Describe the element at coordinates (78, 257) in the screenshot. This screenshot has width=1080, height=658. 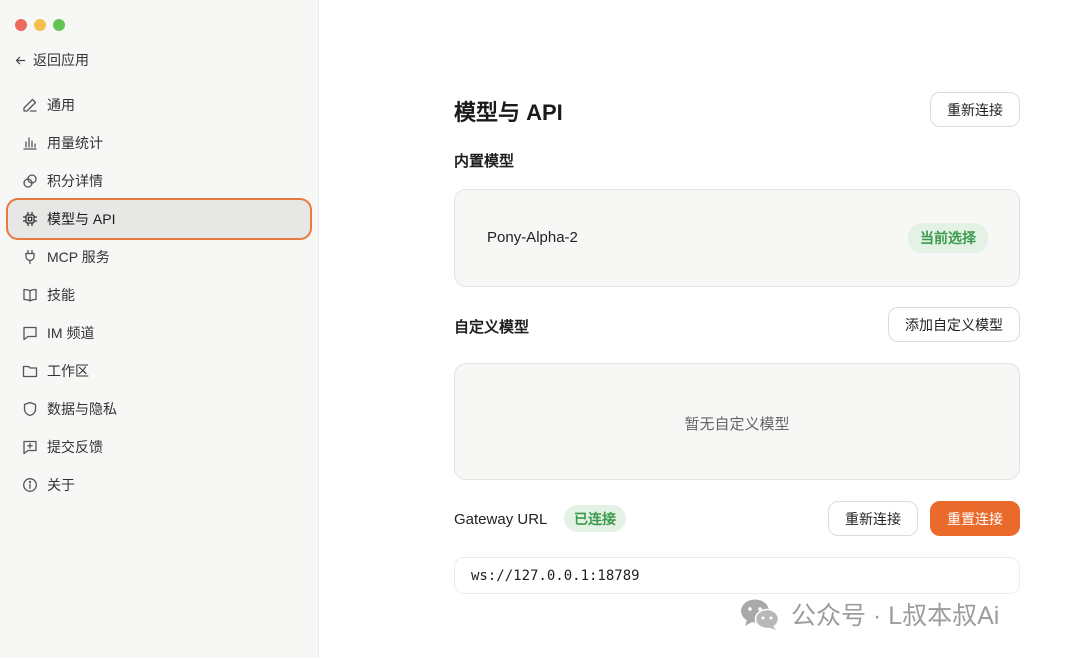
I see `sidebar-item-label: MCP 服务` at that location.